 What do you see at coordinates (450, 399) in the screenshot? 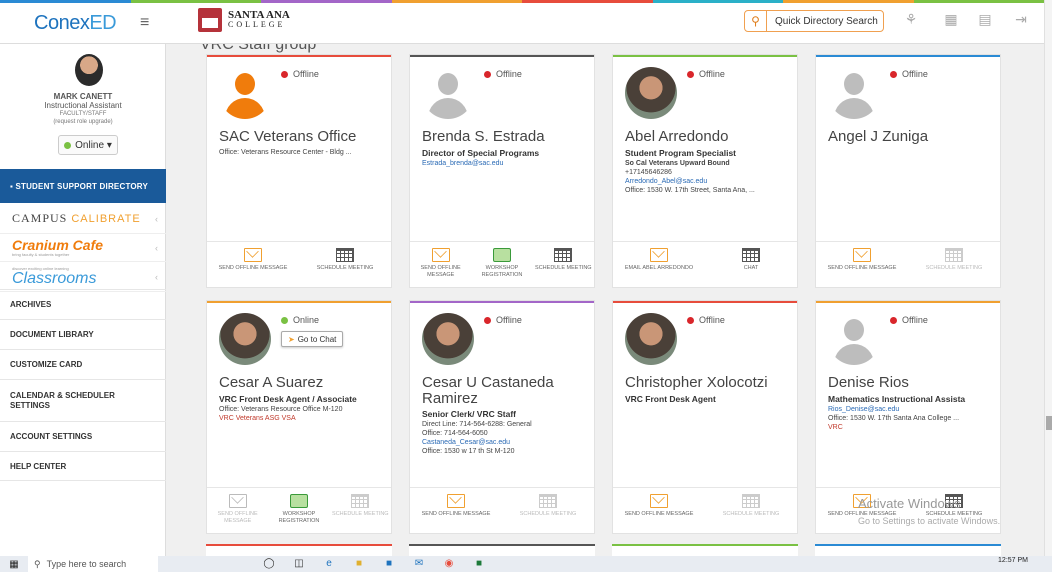
I see `staff-name-line2: Ramirez` at bounding box center [450, 399].